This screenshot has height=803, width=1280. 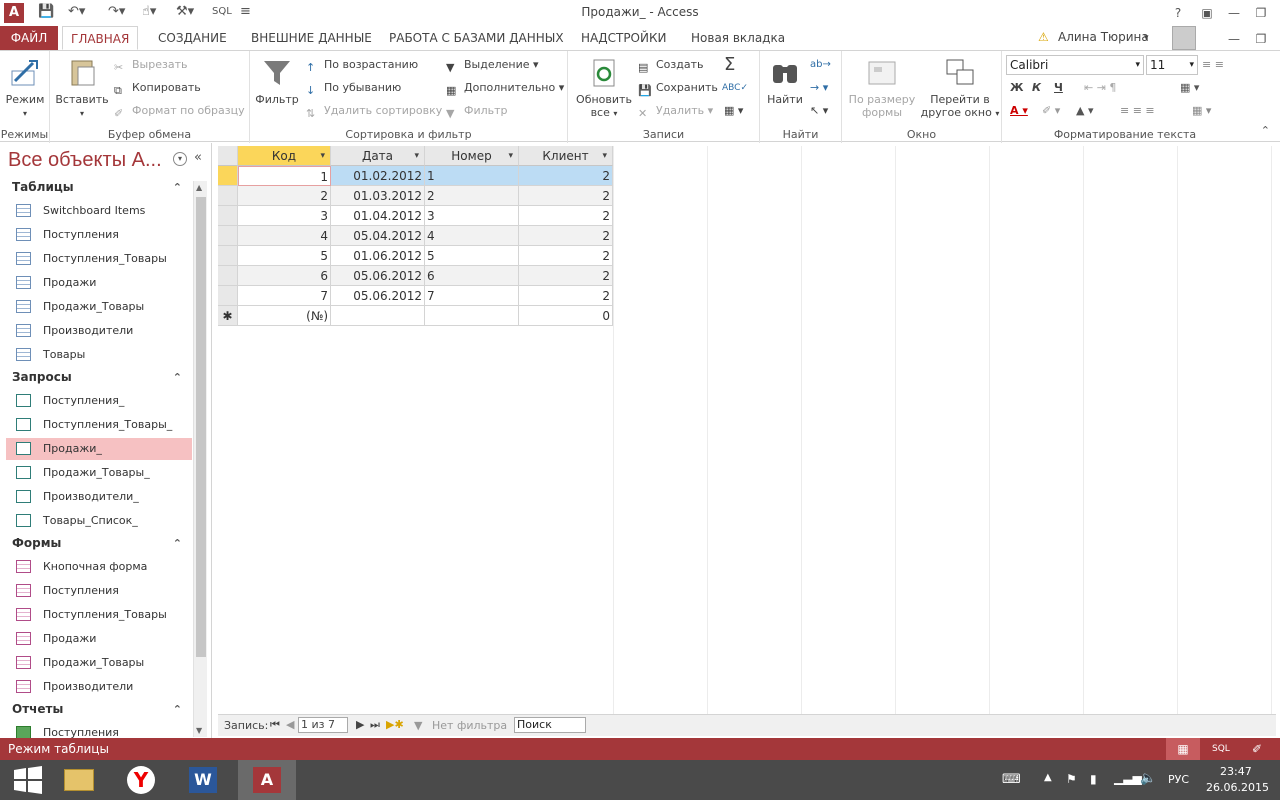 What do you see at coordinates (1019, 111) in the screenshot?
I see `font-color-icon: A ▾` at bounding box center [1019, 111].